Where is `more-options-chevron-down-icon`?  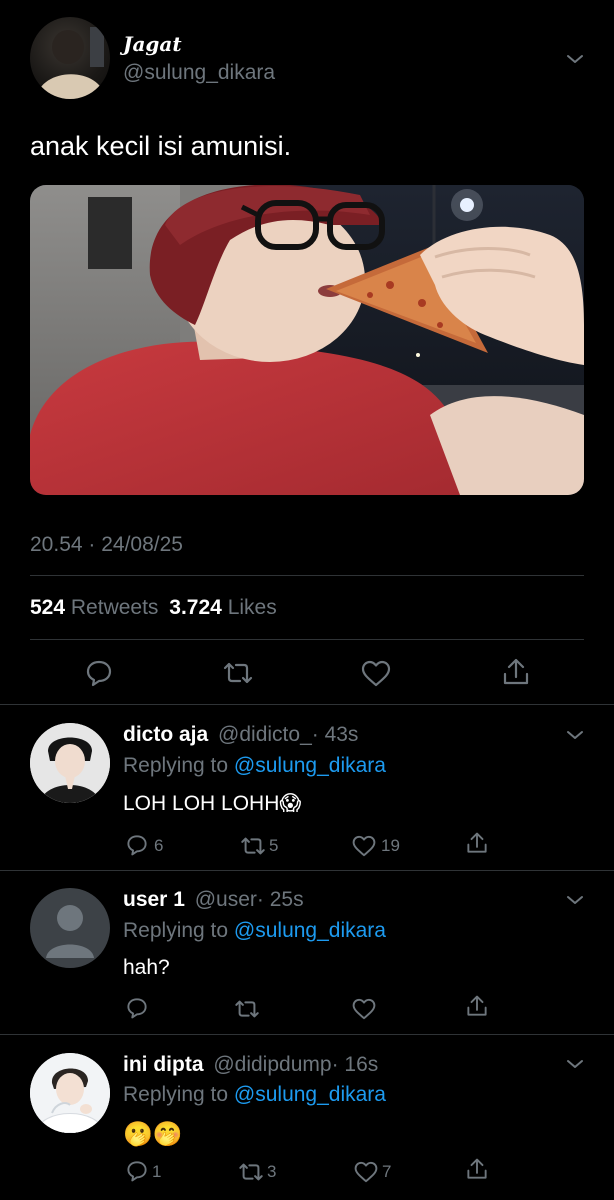 more-options-chevron-down-icon is located at coordinates (575, 58).